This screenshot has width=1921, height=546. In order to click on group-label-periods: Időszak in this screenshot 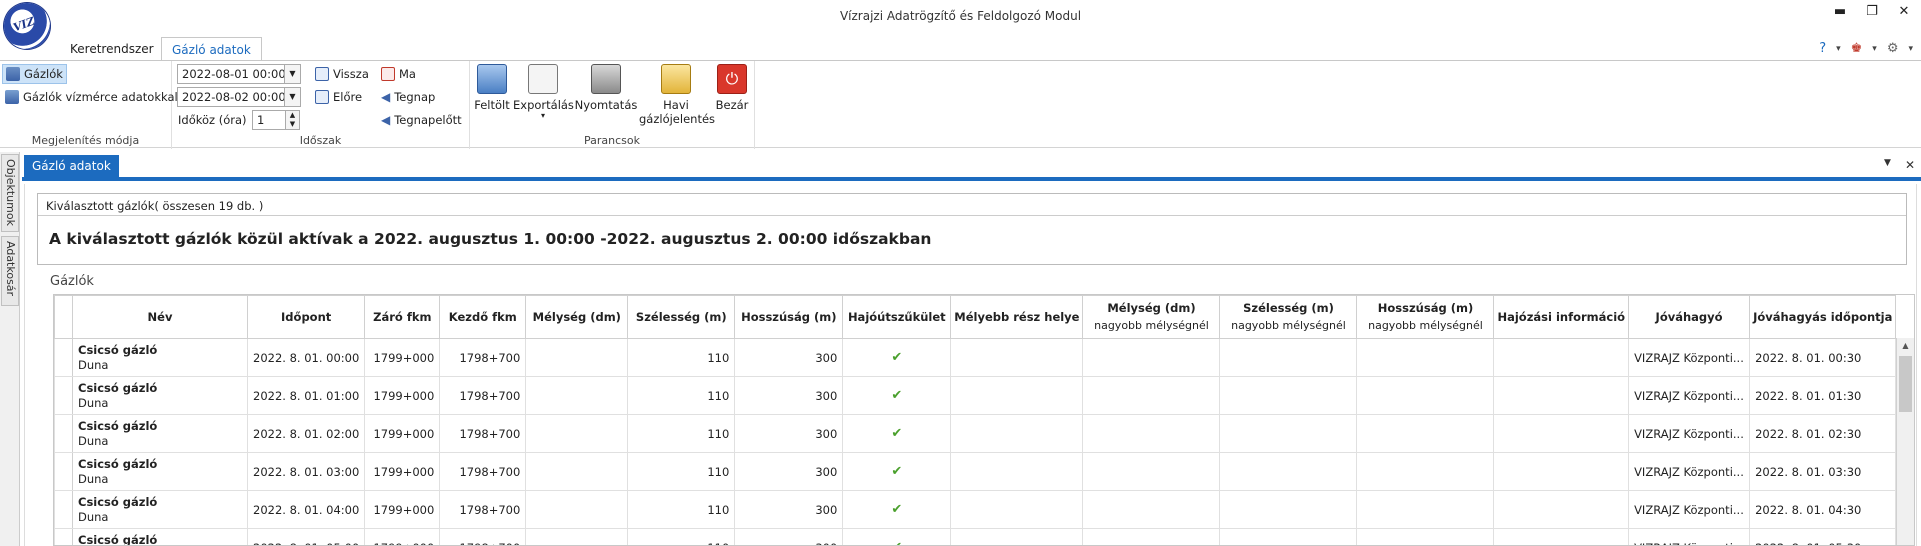, I will do `click(320, 140)`.